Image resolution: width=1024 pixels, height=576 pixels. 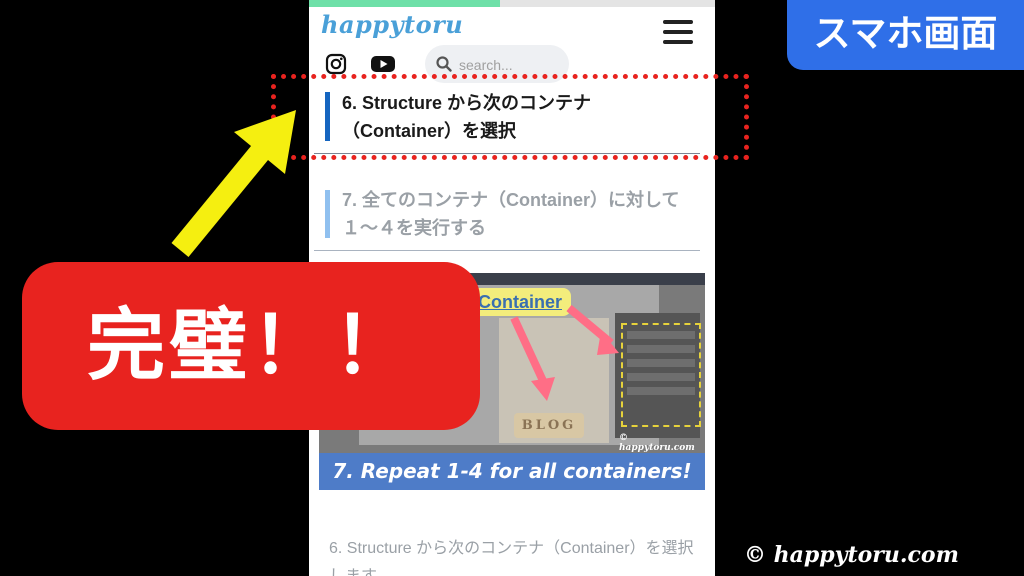 I want to click on perfect-callout: 完璧！！, so click(x=251, y=346).